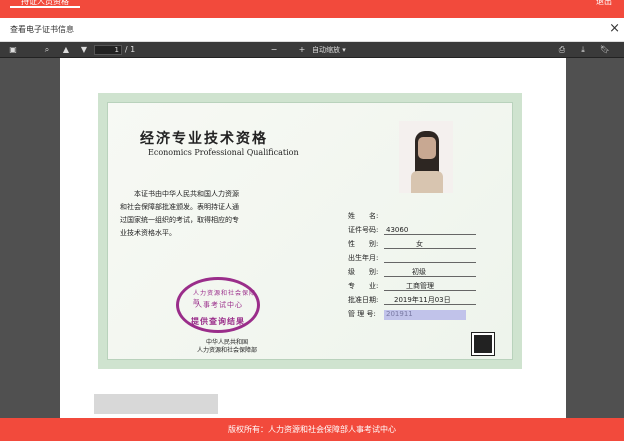 The width and height of the screenshot is (624, 441). What do you see at coordinates (483, 344) in the screenshot?
I see `qr-code` at bounding box center [483, 344].